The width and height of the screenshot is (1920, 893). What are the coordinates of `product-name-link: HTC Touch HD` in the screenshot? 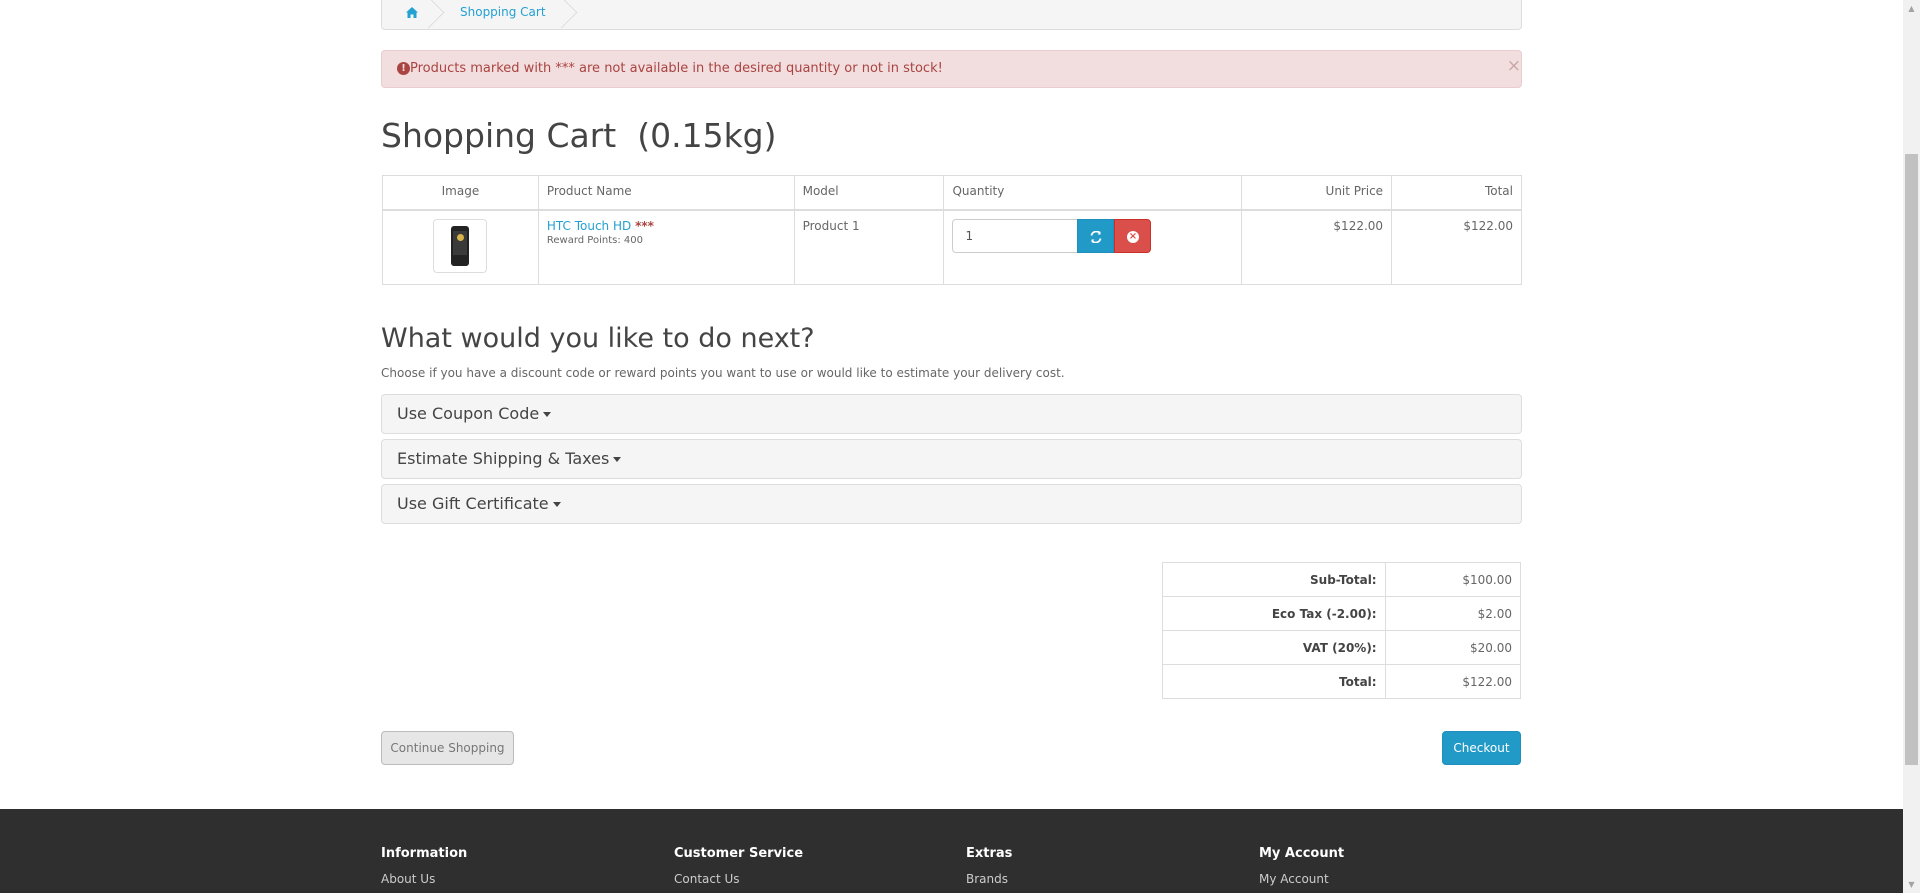 It's located at (589, 226).